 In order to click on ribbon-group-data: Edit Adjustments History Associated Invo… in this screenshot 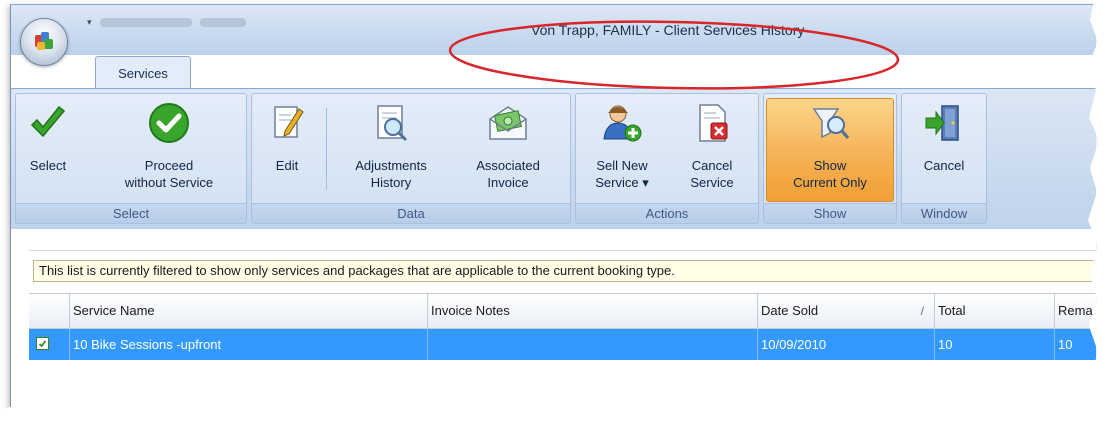, I will do `click(411, 158)`.